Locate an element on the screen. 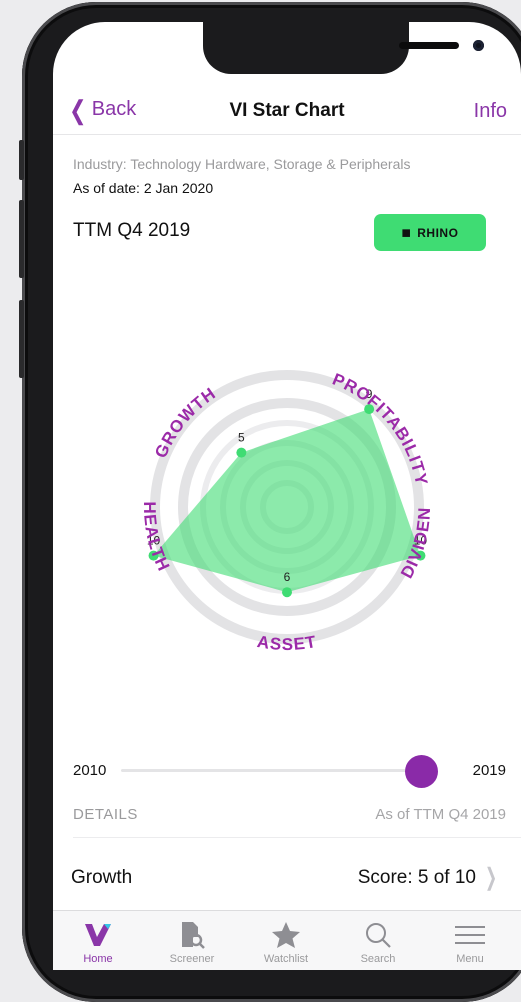 The height and width of the screenshot is (1002, 521). notch is located at coordinates (343, 48).